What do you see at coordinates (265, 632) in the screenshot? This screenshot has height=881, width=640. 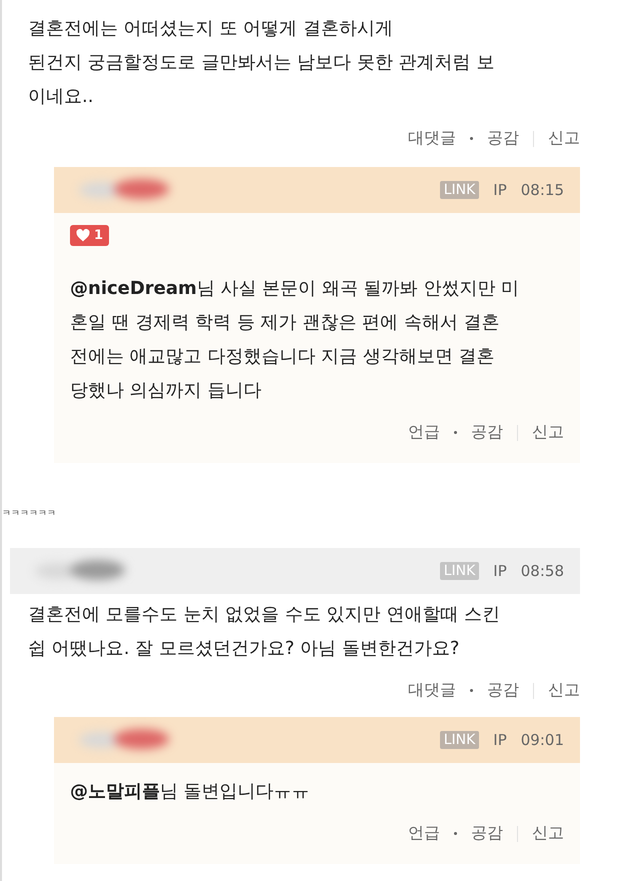 I see `comment-text: 결혼전에 모를수도 눈치 없었을 수도 있지만 연애할때 스킨 쉽 어땠나요. 잘 모르셨던건가요? 아님 돌변한건가요?` at bounding box center [265, 632].